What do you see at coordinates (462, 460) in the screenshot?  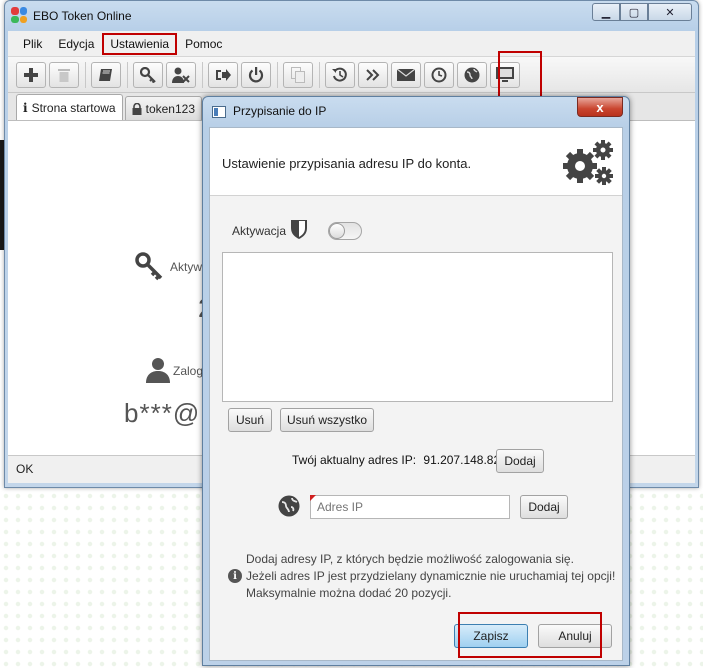 I see `current-ip-value: 91.207.148.82` at bounding box center [462, 460].